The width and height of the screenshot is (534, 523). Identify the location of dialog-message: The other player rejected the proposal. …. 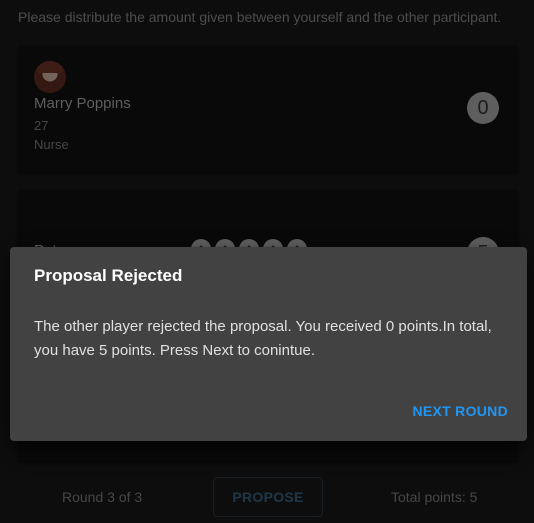
(263, 338).